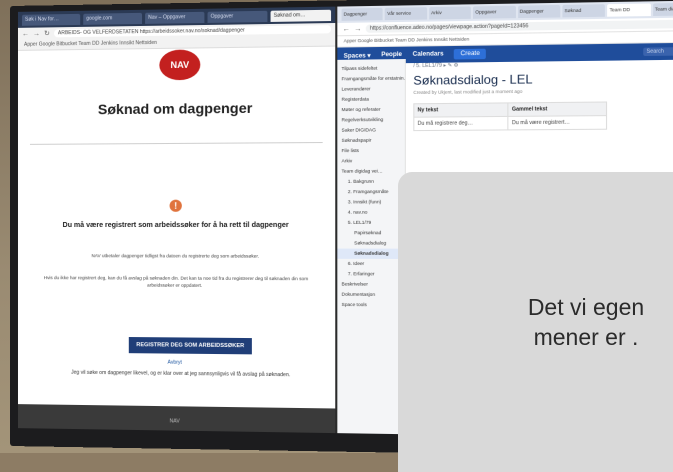  What do you see at coordinates (370, 68) in the screenshot?
I see `sidebar-item: Tilpass sidefeltet` at bounding box center [370, 68].